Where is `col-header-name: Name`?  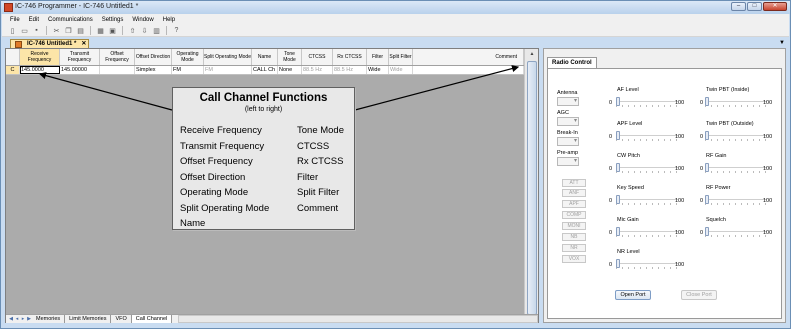
col-header-name: Name is located at coordinates (265, 57).